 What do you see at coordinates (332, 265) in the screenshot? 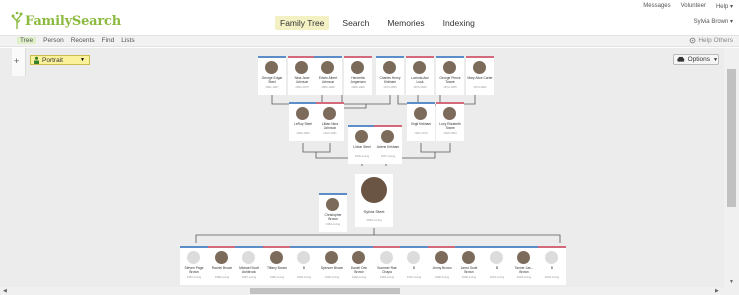
I see `children-person-card: Spencer Brown 1992-Living` at bounding box center [332, 265].